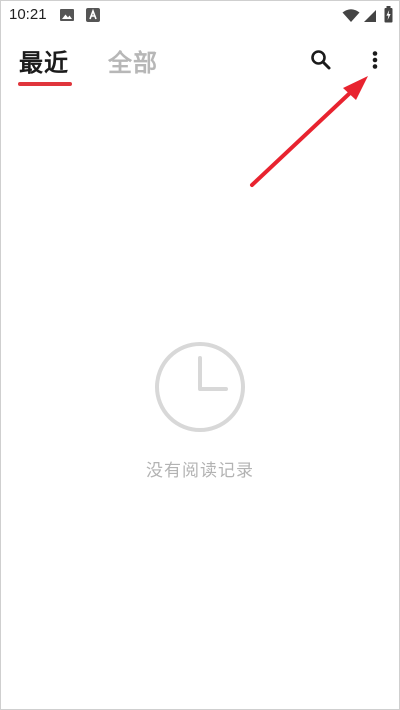  I want to click on image-icon, so click(67, 17).